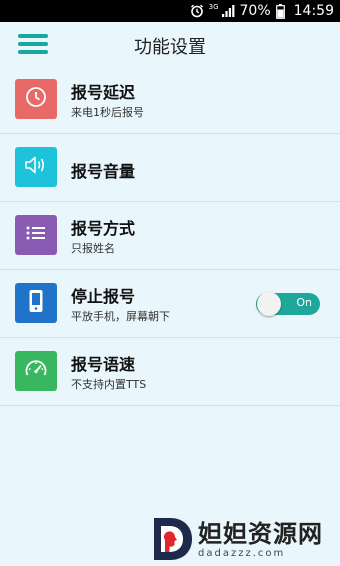  Describe the element at coordinates (197, 11) in the screenshot. I see `alarm-icon` at that location.